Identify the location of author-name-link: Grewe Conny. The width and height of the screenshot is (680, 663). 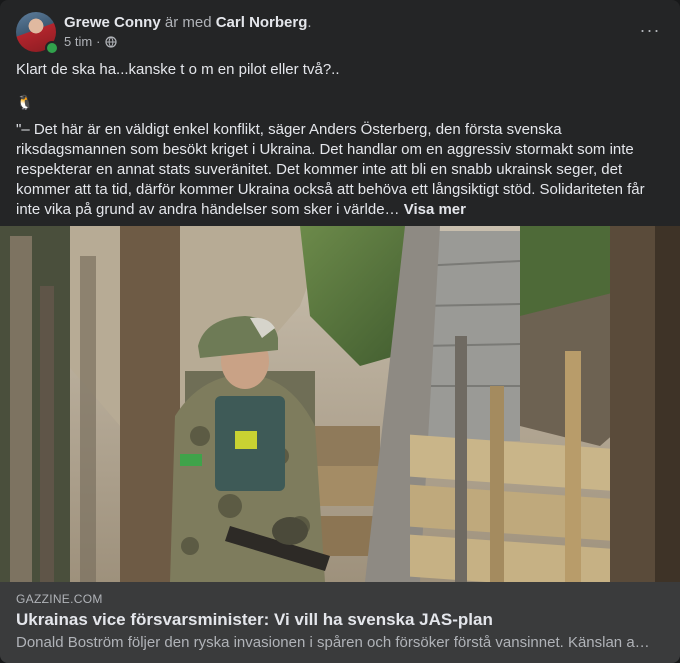
(112, 22).